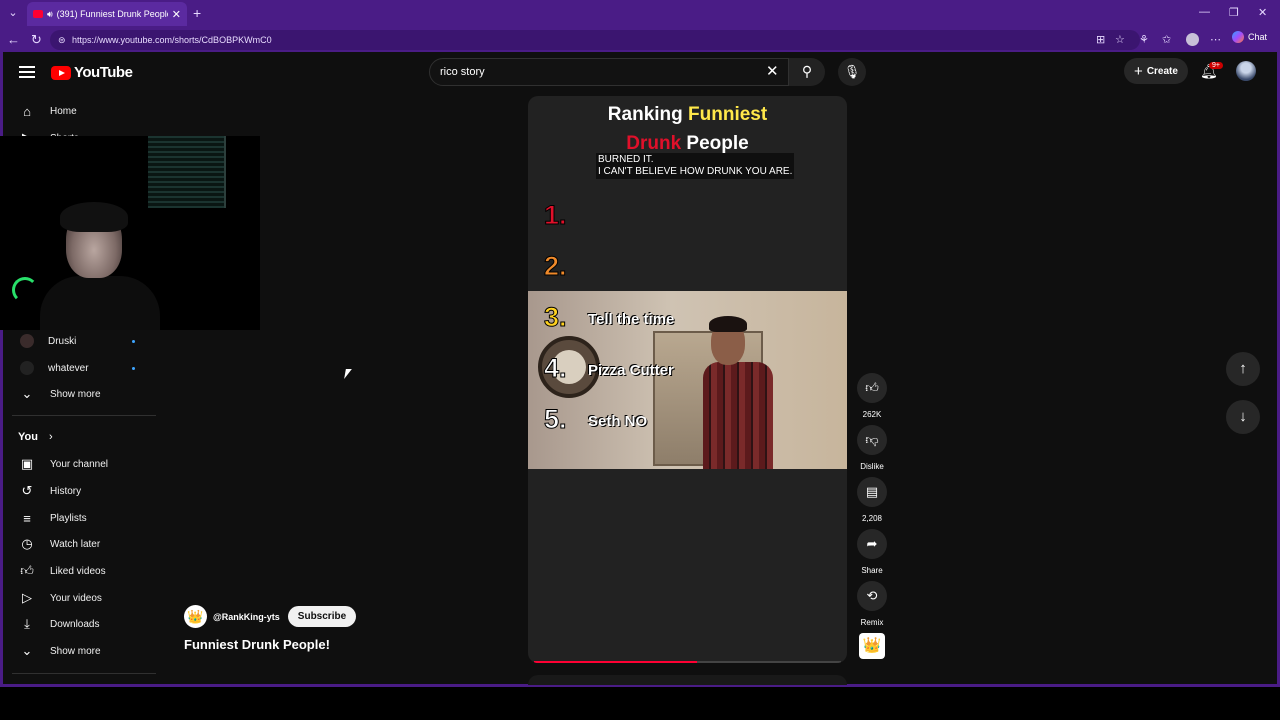 Image resolution: width=1280 pixels, height=720 pixels. Describe the element at coordinates (38, 14) in the screenshot. I see `youtube-favicon-icon` at that location.